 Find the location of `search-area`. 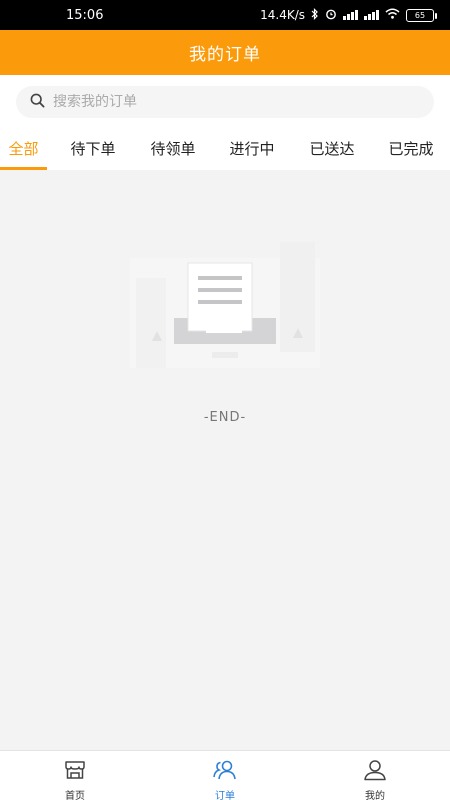

search-area is located at coordinates (225, 101).